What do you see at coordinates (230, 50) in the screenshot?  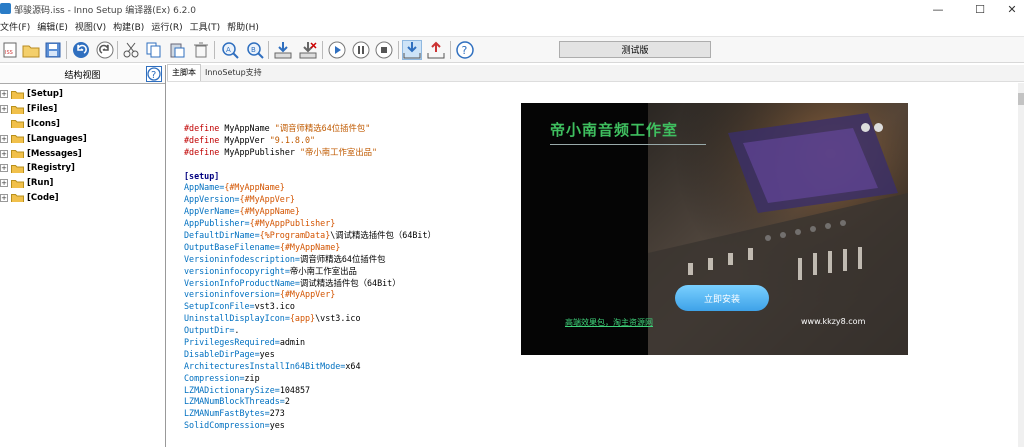 I see `find-icon: A` at bounding box center [230, 50].